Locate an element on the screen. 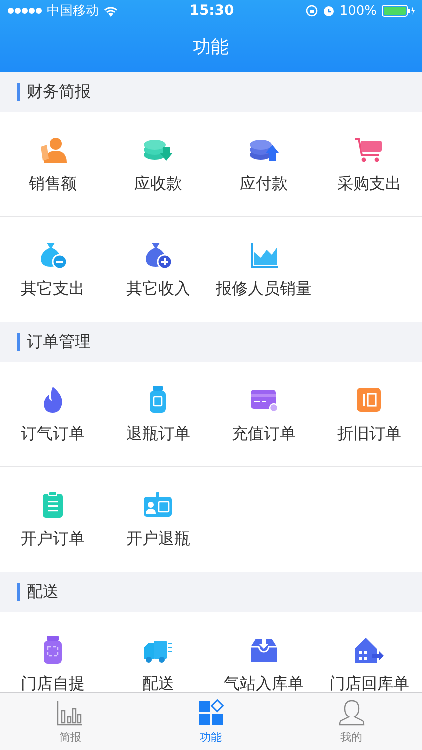  building-arrow-icon is located at coordinates (369, 650).